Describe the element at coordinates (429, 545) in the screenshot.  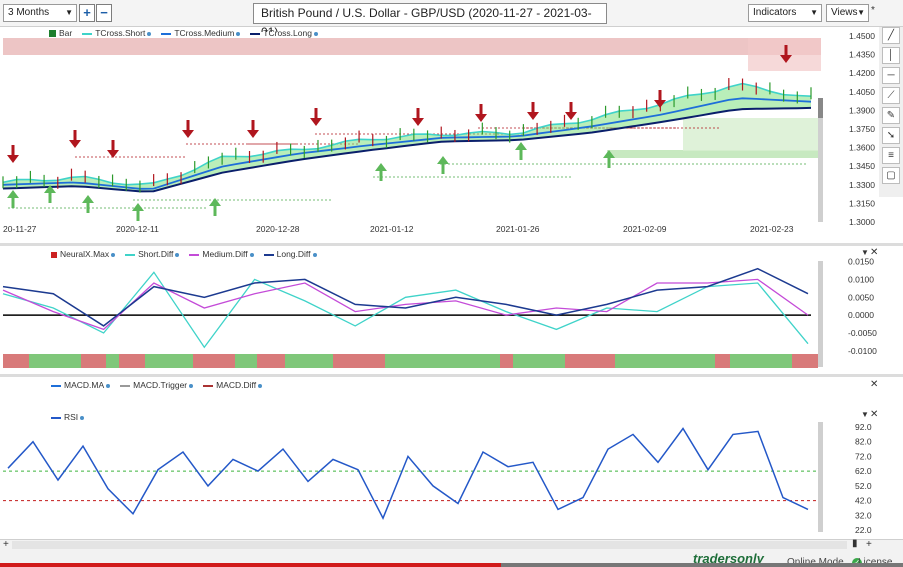
I see `horizontal-scrollbar` at that location.